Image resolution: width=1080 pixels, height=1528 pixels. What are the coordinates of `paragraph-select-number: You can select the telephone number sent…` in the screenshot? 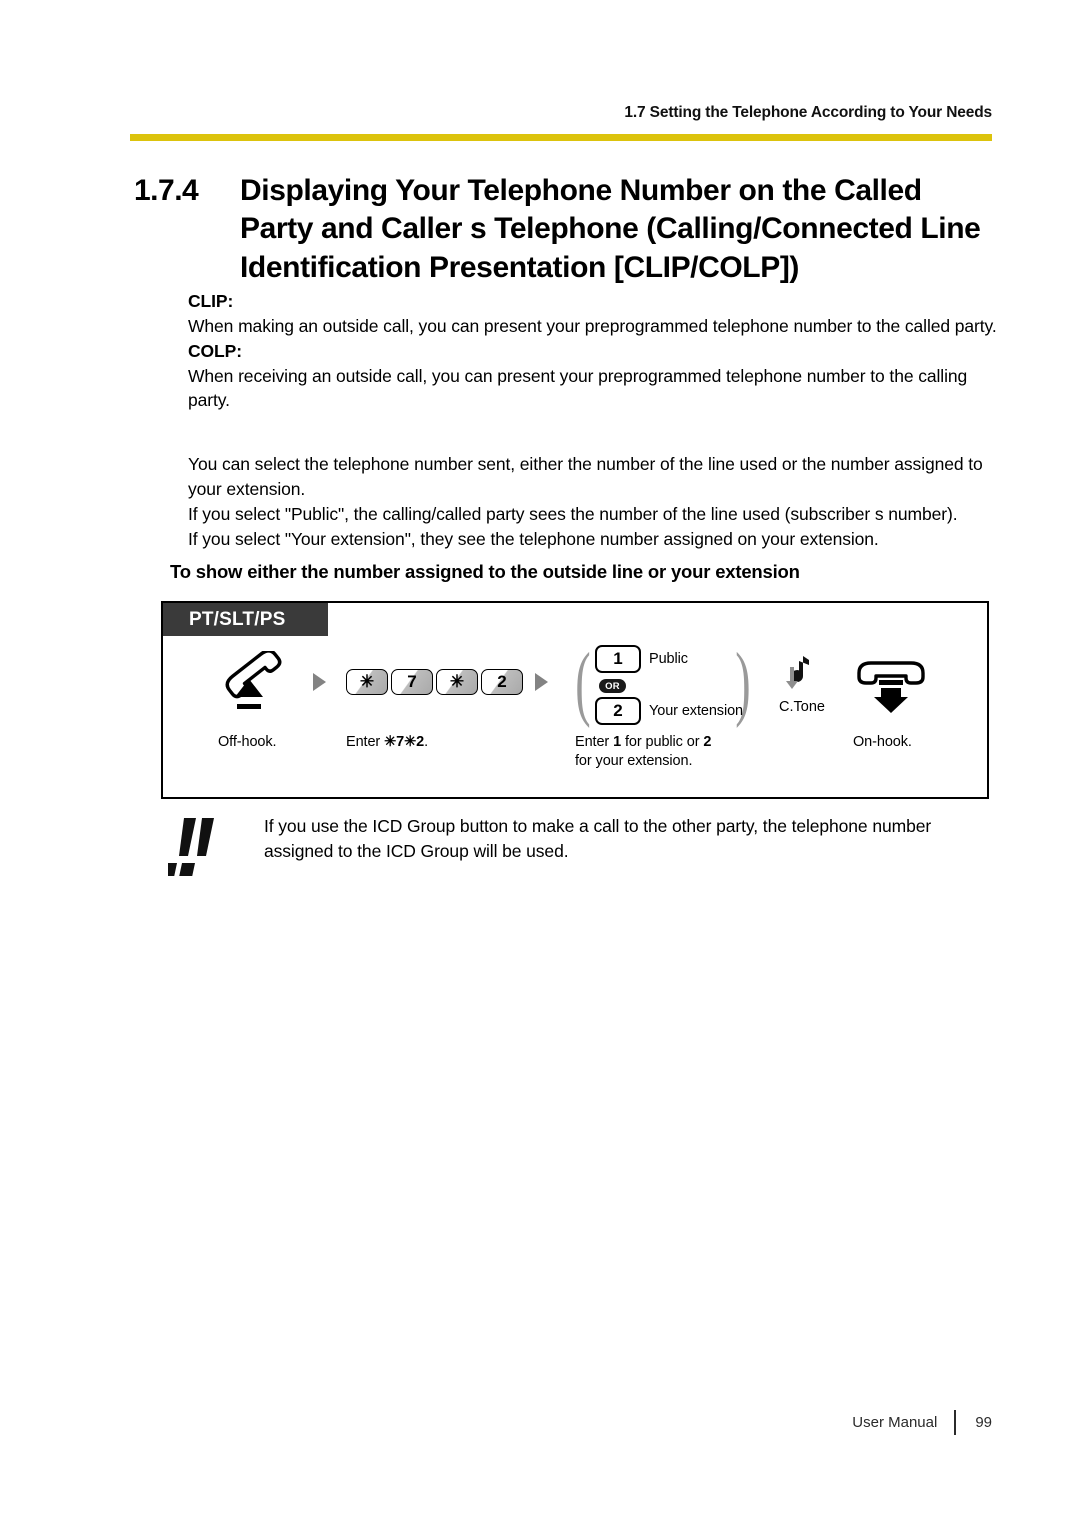 It's located at (585, 476).